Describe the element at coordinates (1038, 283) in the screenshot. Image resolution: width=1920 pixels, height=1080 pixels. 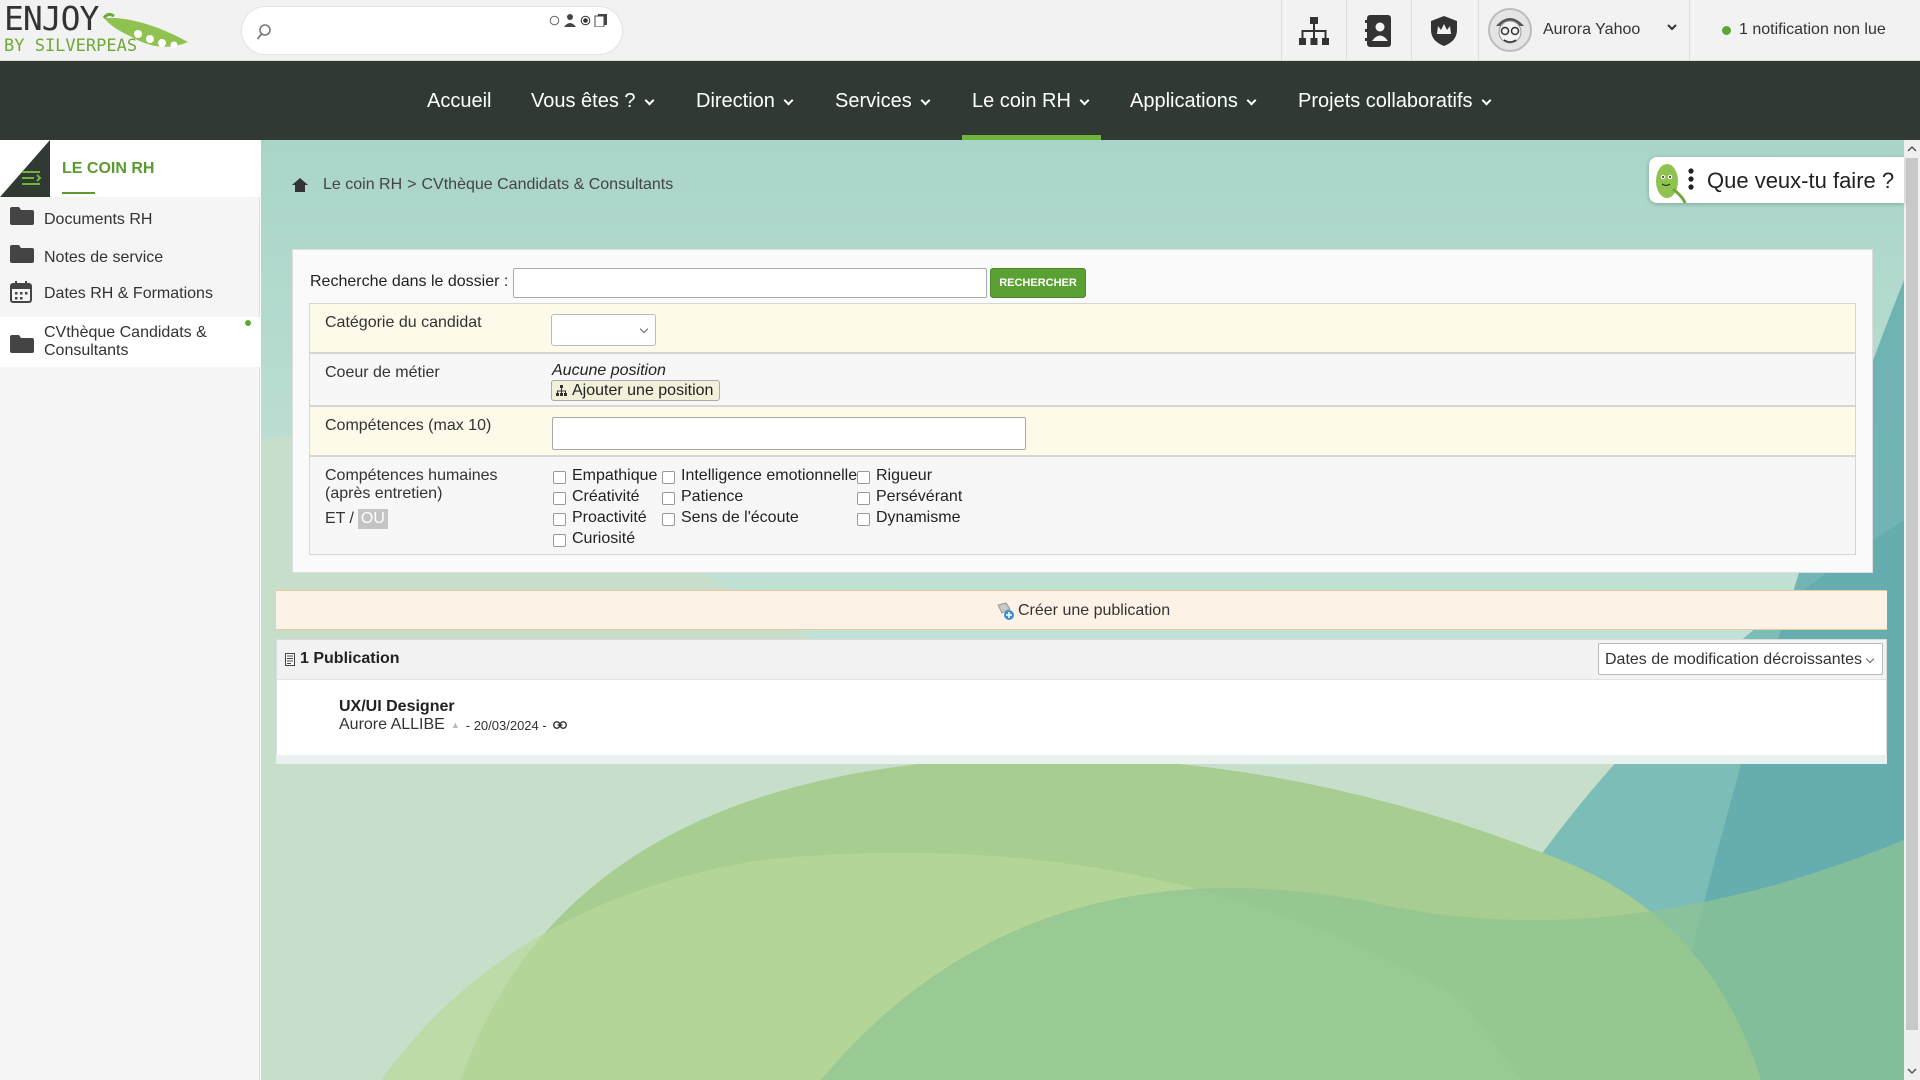
I see `search-button: RECHERCHER` at that location.